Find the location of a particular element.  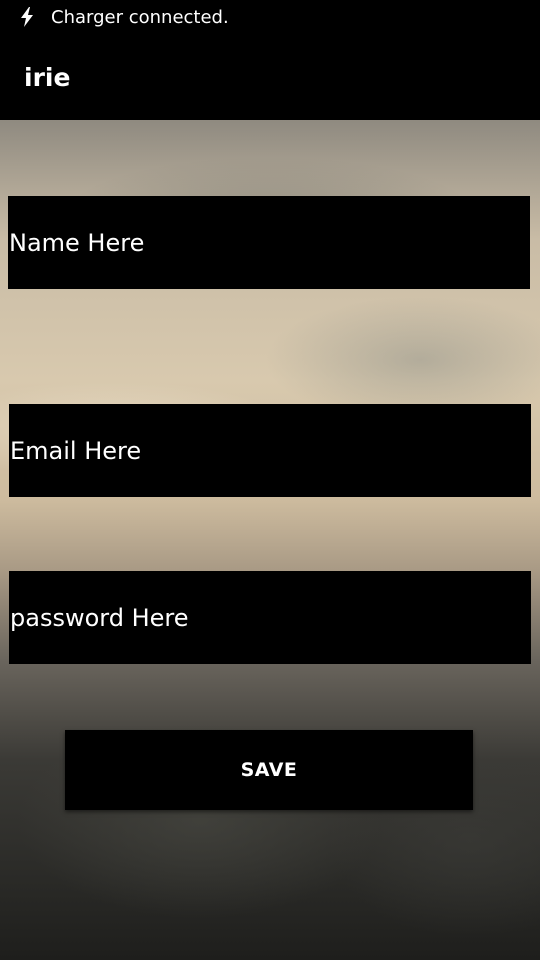

charger-icon is located at coordinates (27, 17).